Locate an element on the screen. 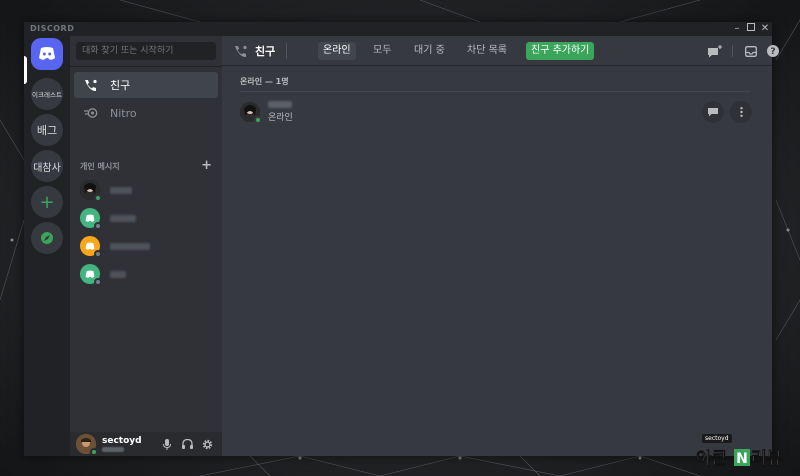  svg-text: 아큰 is located at coordinates (712, 459).